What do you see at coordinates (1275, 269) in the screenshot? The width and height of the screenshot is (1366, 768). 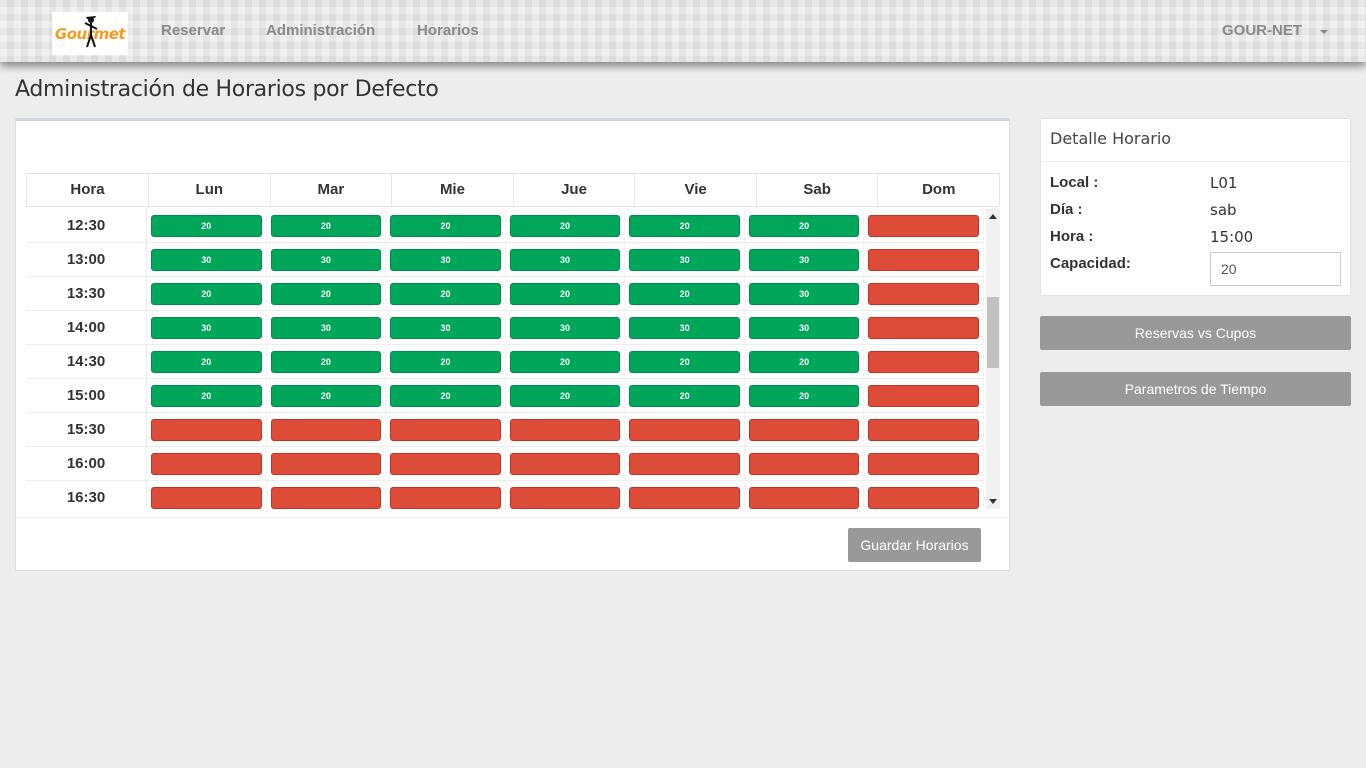 I see `capacidad-input: 20` at bounding box center [1275, 269].